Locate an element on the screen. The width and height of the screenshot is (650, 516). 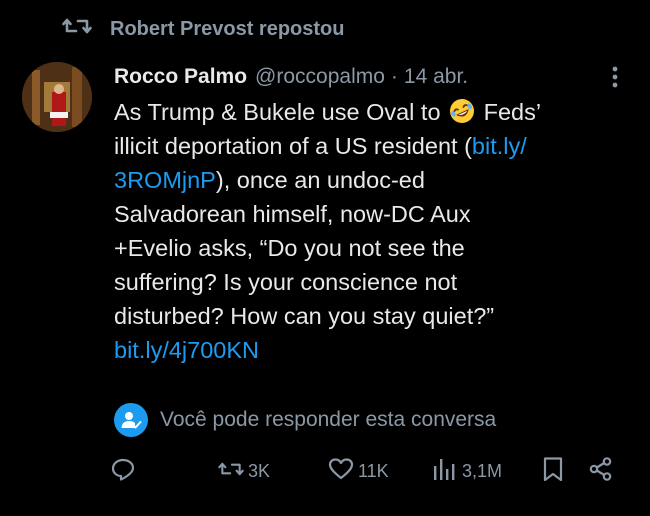
reply-restriction-notice: Você pode responder esta conversa is located at coordinates (305, 420).